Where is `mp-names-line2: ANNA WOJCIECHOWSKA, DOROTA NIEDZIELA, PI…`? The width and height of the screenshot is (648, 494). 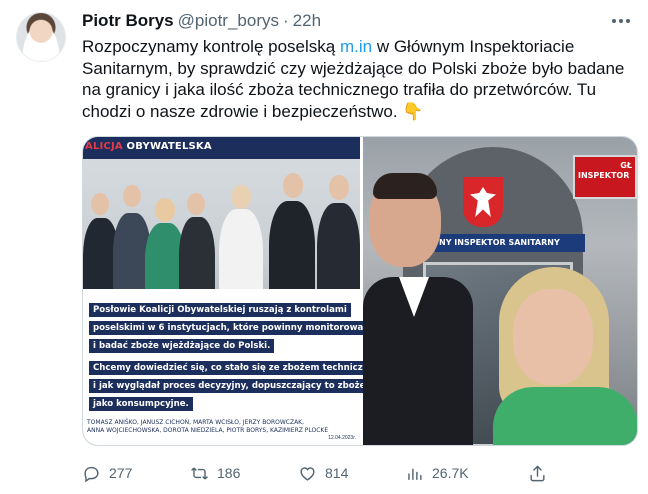 mp-names-line2: ANNA WOJCIECHOWSKA, DOROTA NIEDZIELA, PI… is located at coordinates (208, 430).